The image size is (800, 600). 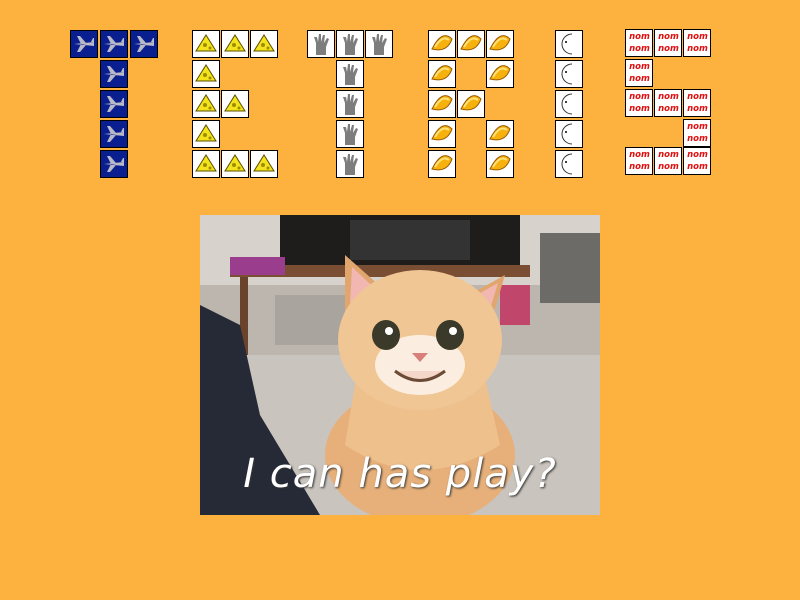 I want to click on photo-caption: I can has play?, so click(x=400, y=474).